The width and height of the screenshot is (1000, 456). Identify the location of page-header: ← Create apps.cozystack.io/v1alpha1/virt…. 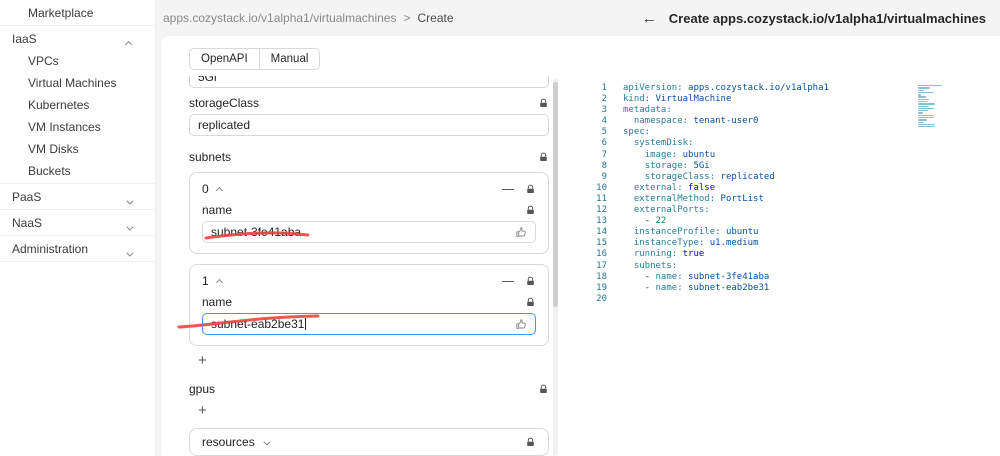
(814, 18).